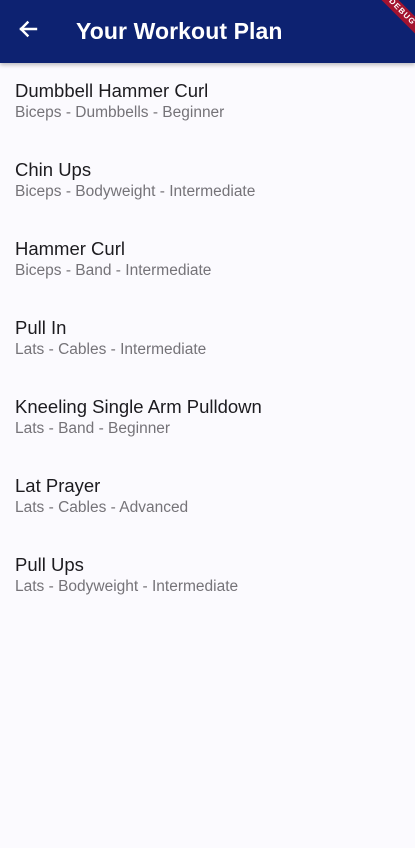 The image size is (415, 848). I want to click on exercise-item: Lat Prayer Lats - Cables - Advanced, so click(207, 497).